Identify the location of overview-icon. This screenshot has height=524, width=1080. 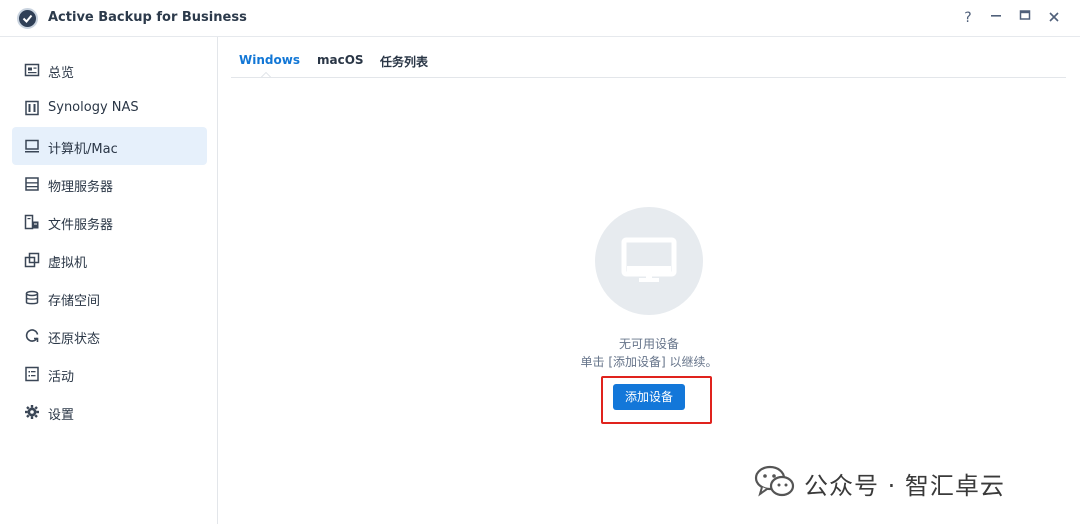
(32, 70).